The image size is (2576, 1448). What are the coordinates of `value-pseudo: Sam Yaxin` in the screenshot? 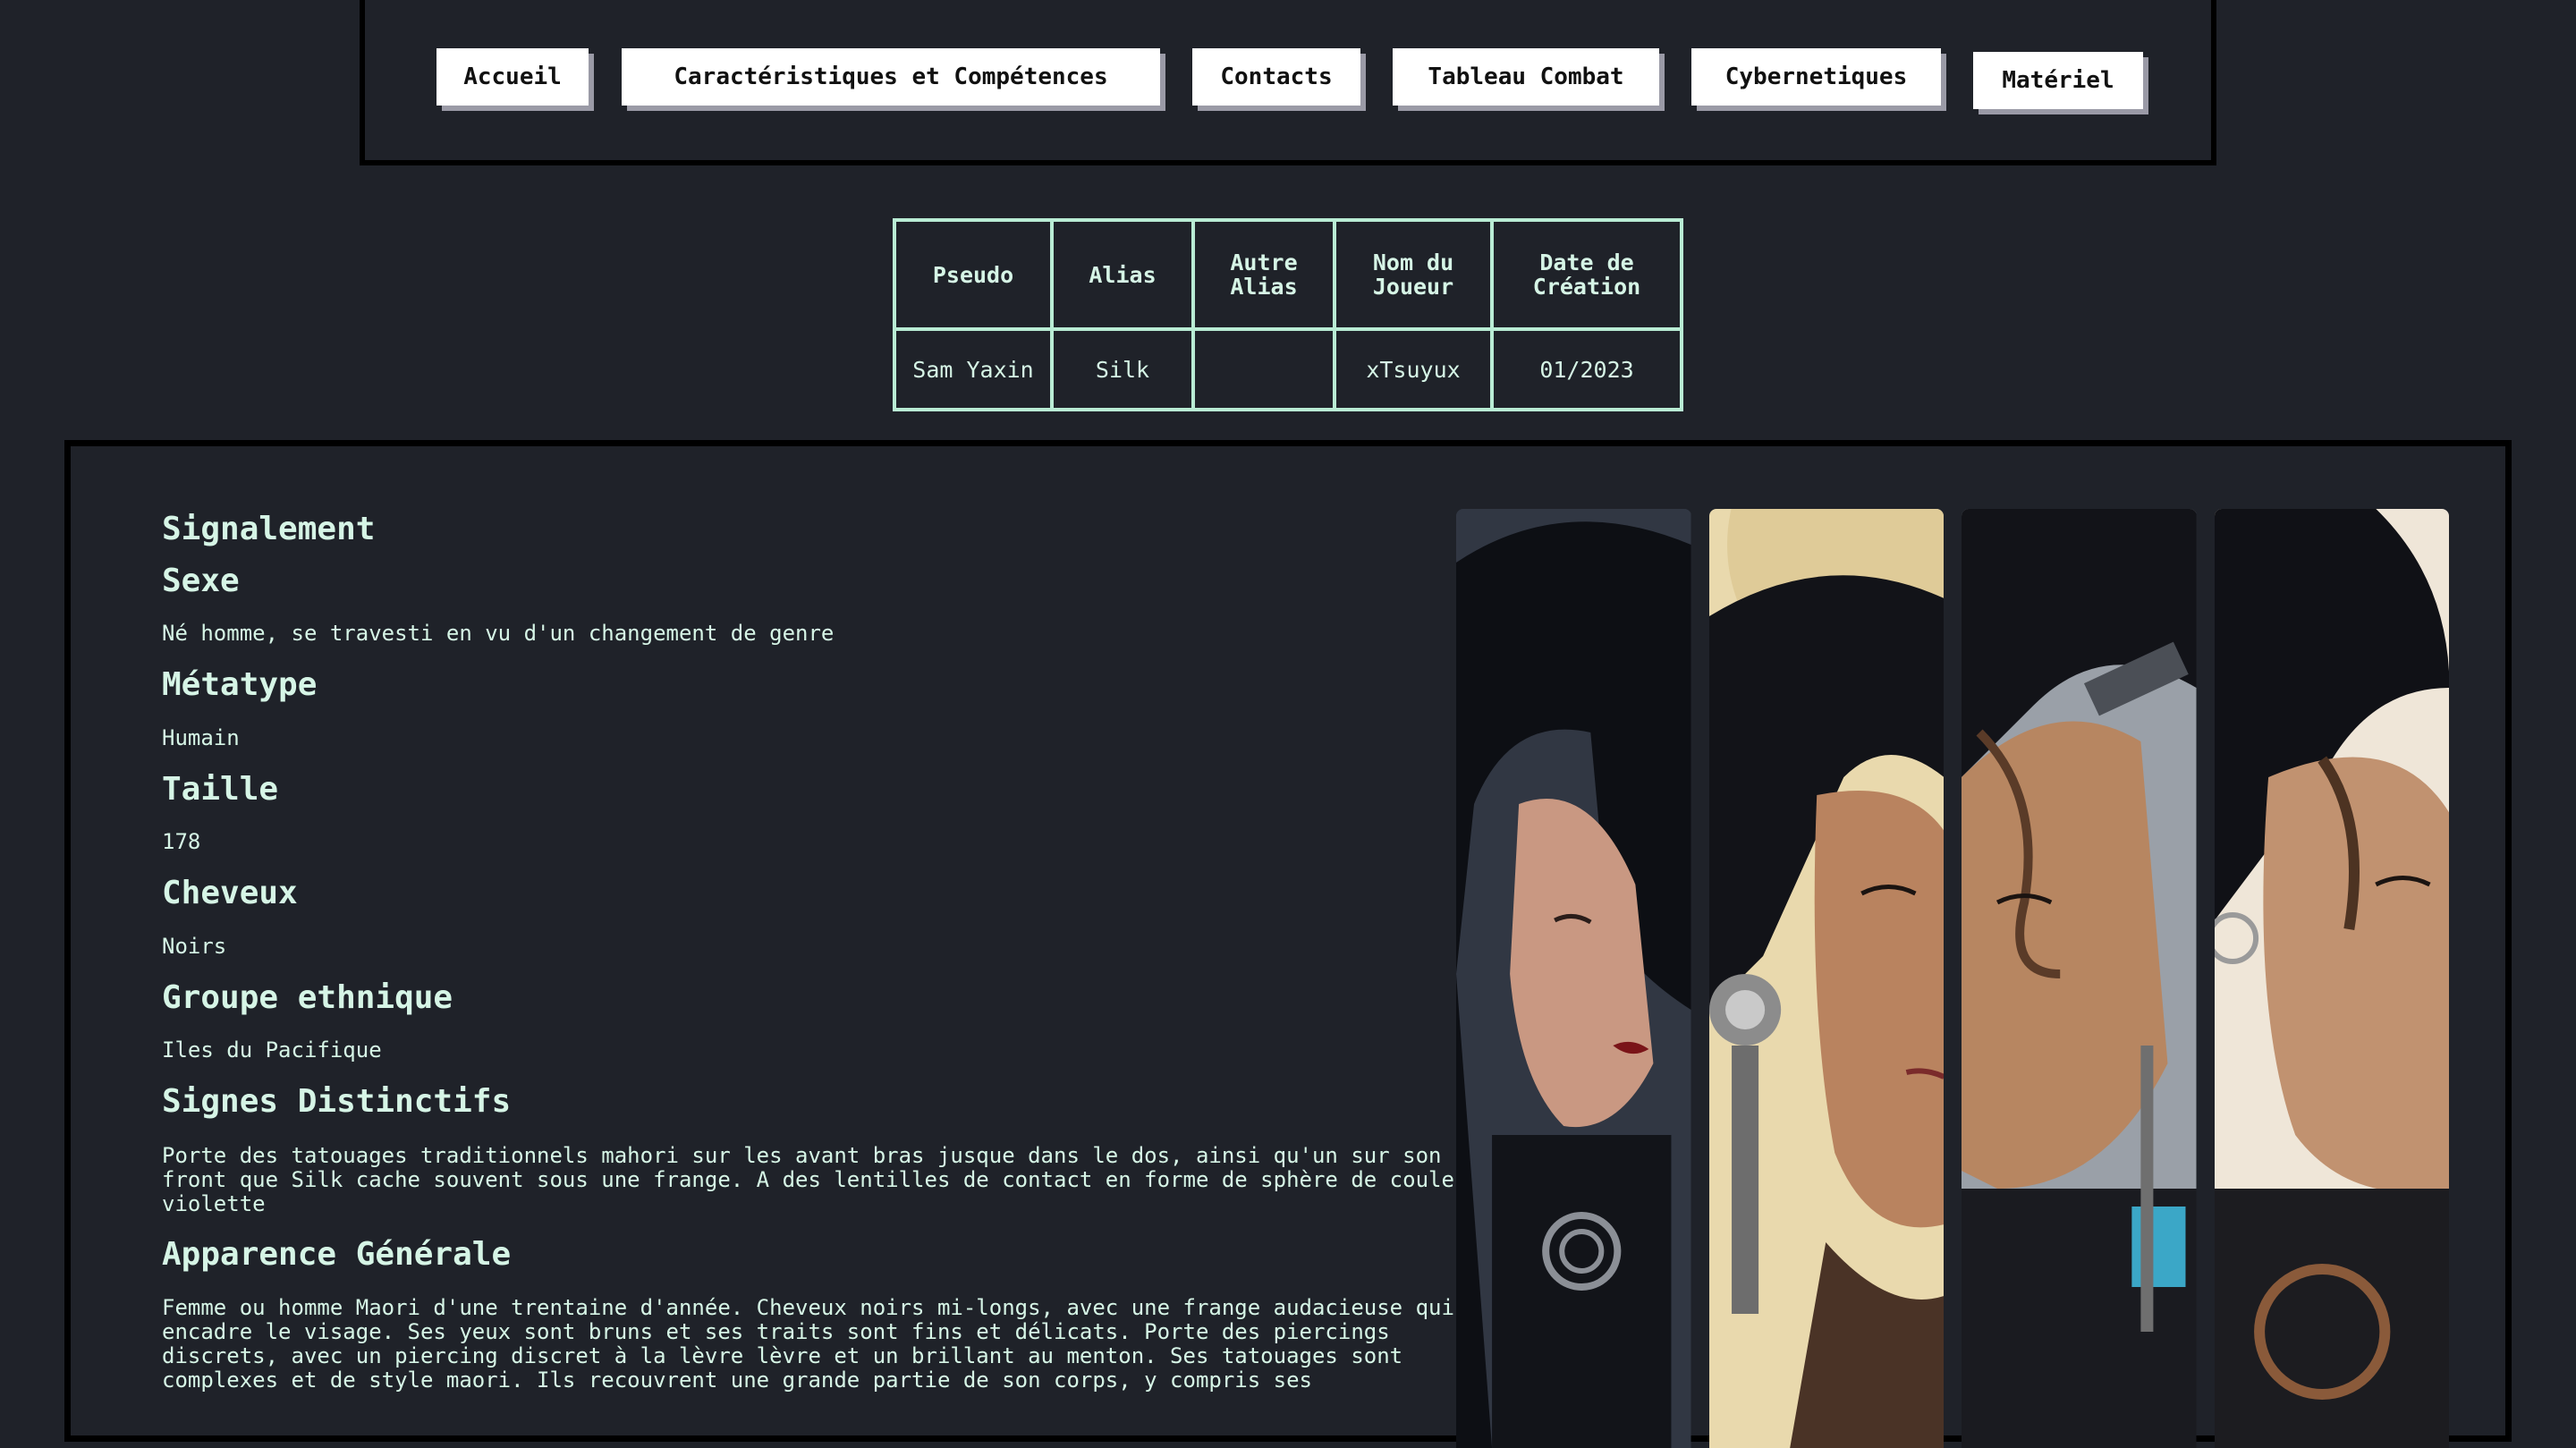 It's located at (973, 369).